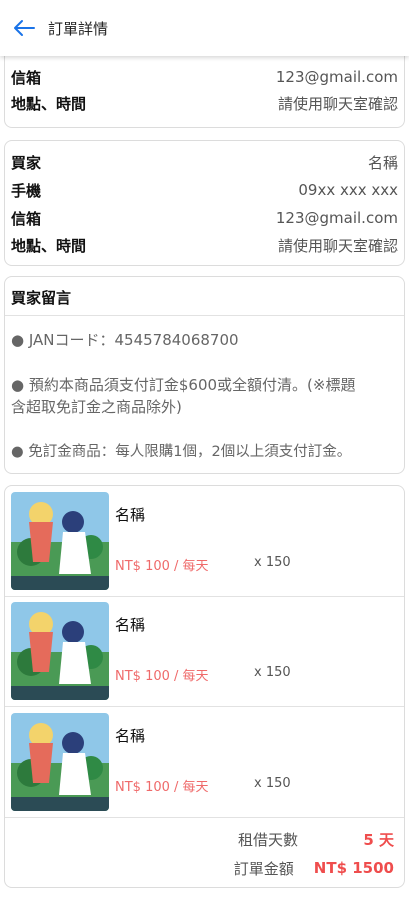 This screenshot has width=409, height=909. I want to click on buyer-name-row: 買家 名稱, so click(204, 162).